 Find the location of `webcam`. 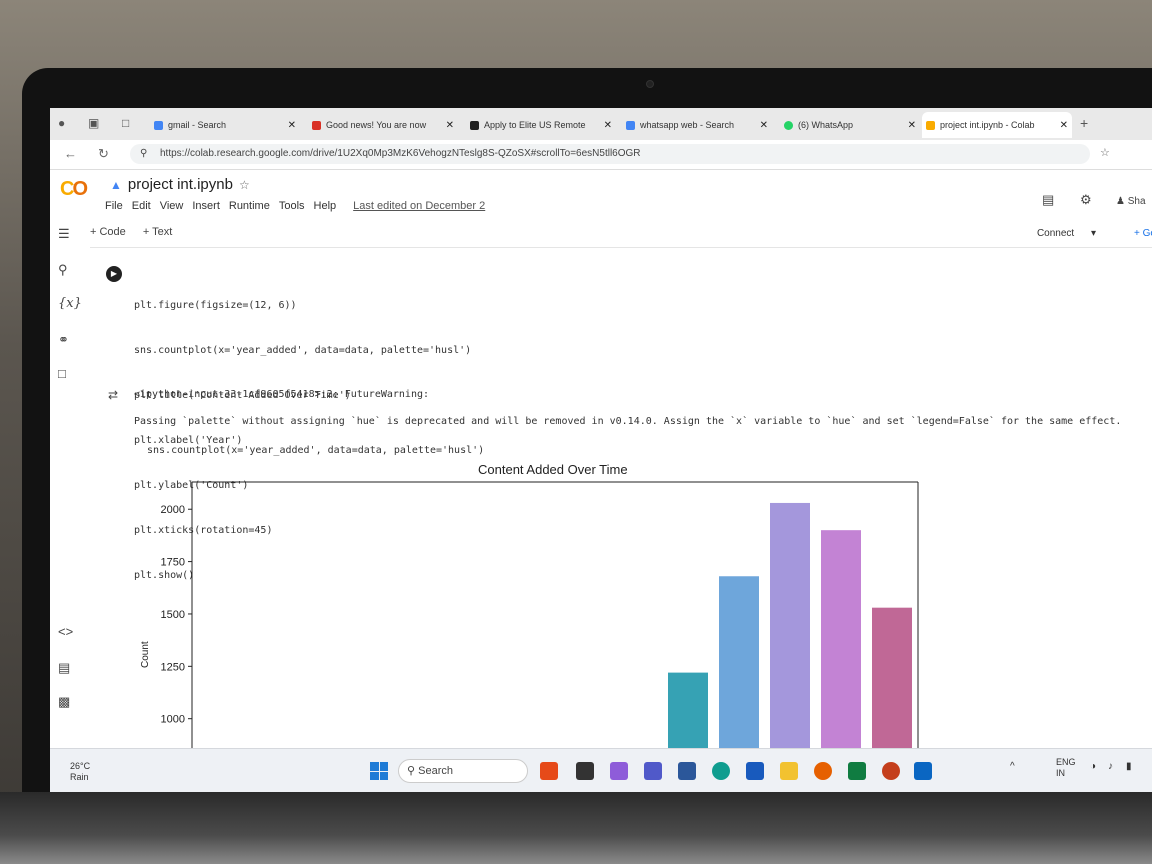

webcam is located at coordinates (650, 84).